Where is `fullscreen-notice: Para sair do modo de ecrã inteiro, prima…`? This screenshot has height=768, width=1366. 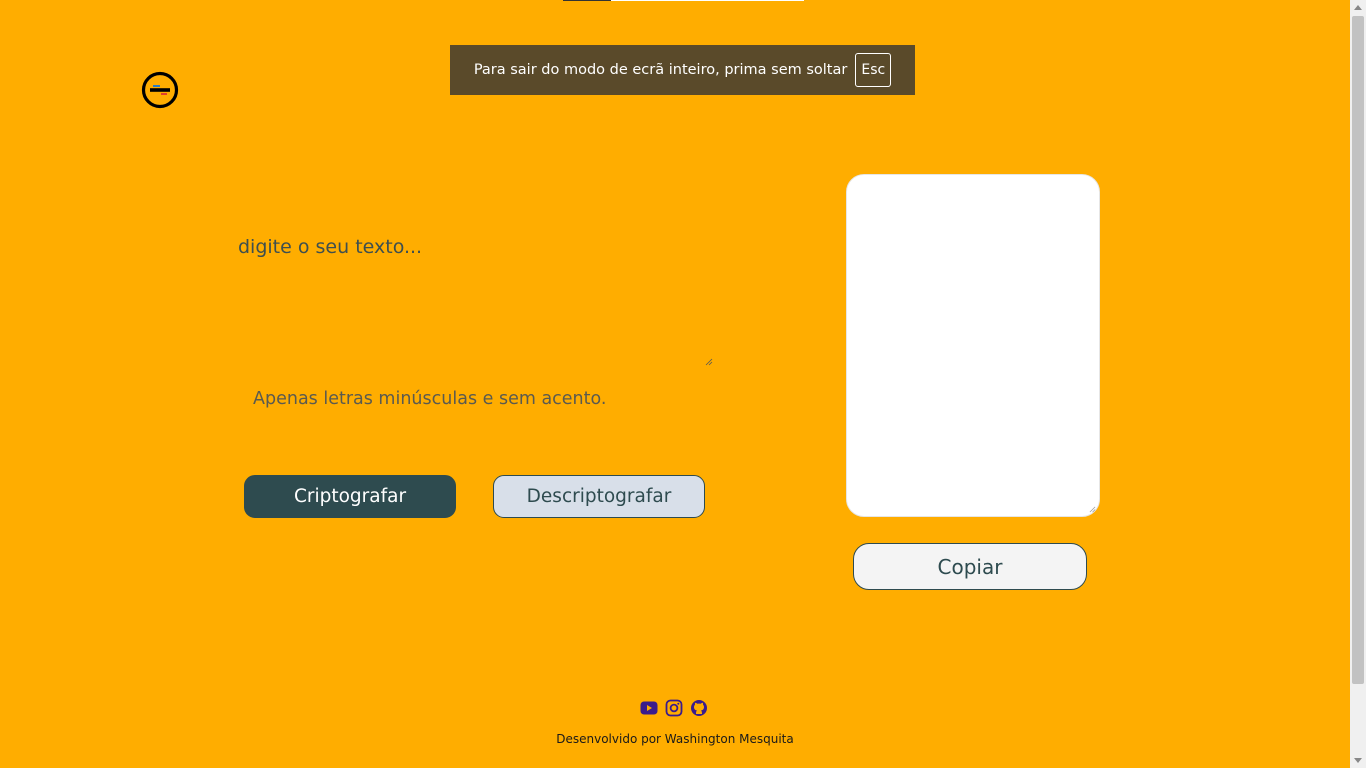
fullscreen-notice: Para sair do modo de ecrã inteiro, prima… is located at coordinates (682, 70).